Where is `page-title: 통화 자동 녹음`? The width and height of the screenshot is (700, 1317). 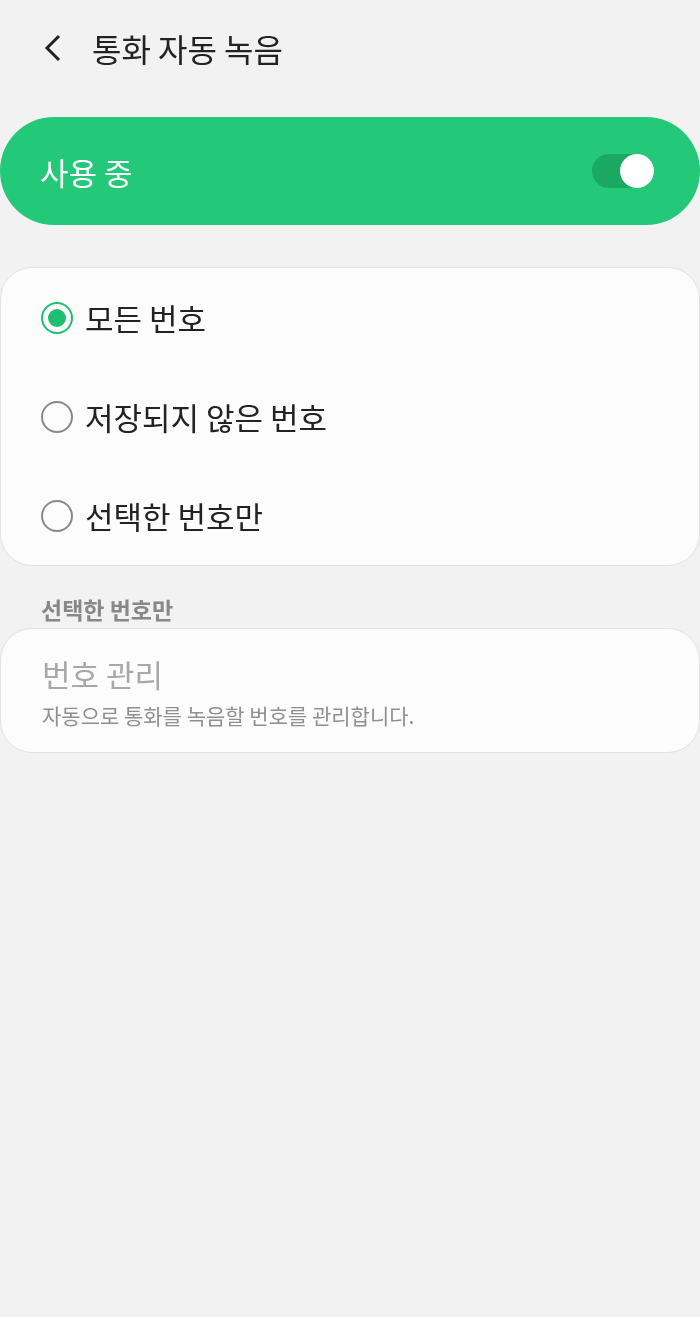
page-title: 통화 자동 녹음 is located at coordinates (187, 48).